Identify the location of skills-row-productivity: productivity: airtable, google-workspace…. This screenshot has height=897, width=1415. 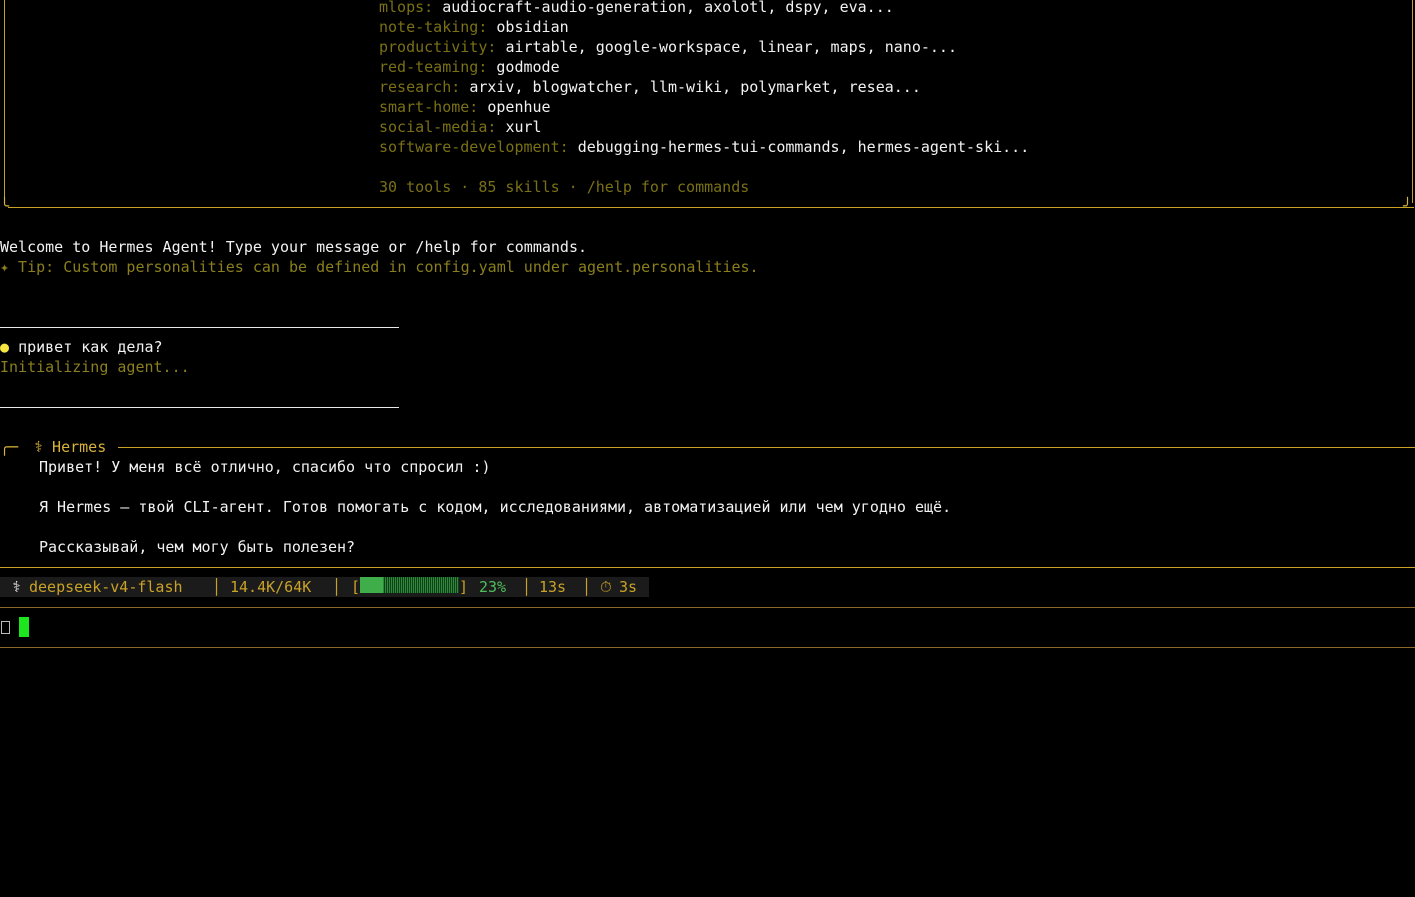
(668, 47).